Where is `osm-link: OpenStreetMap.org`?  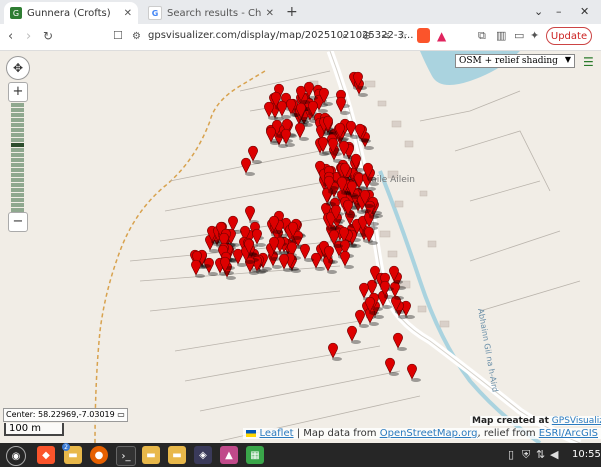 osm-link: OpenStreetMap.org is located at coordinates (429, 433).